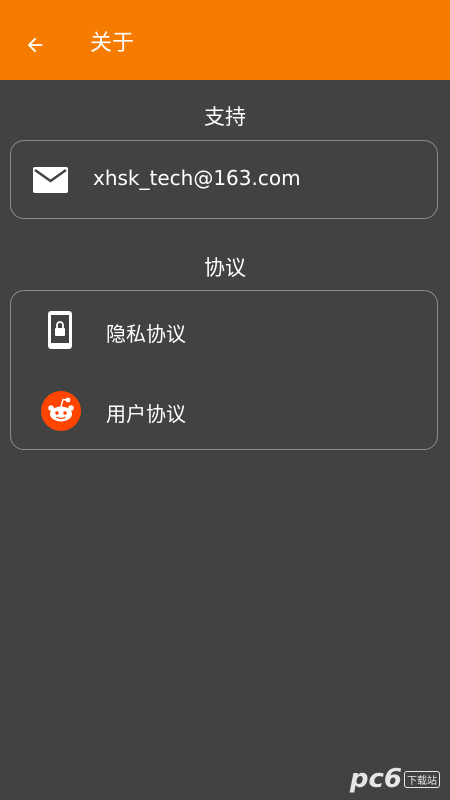  Describe the element at coordinates (375, 779) in the screenshot. I see `watermark-text: pc6` at that location.